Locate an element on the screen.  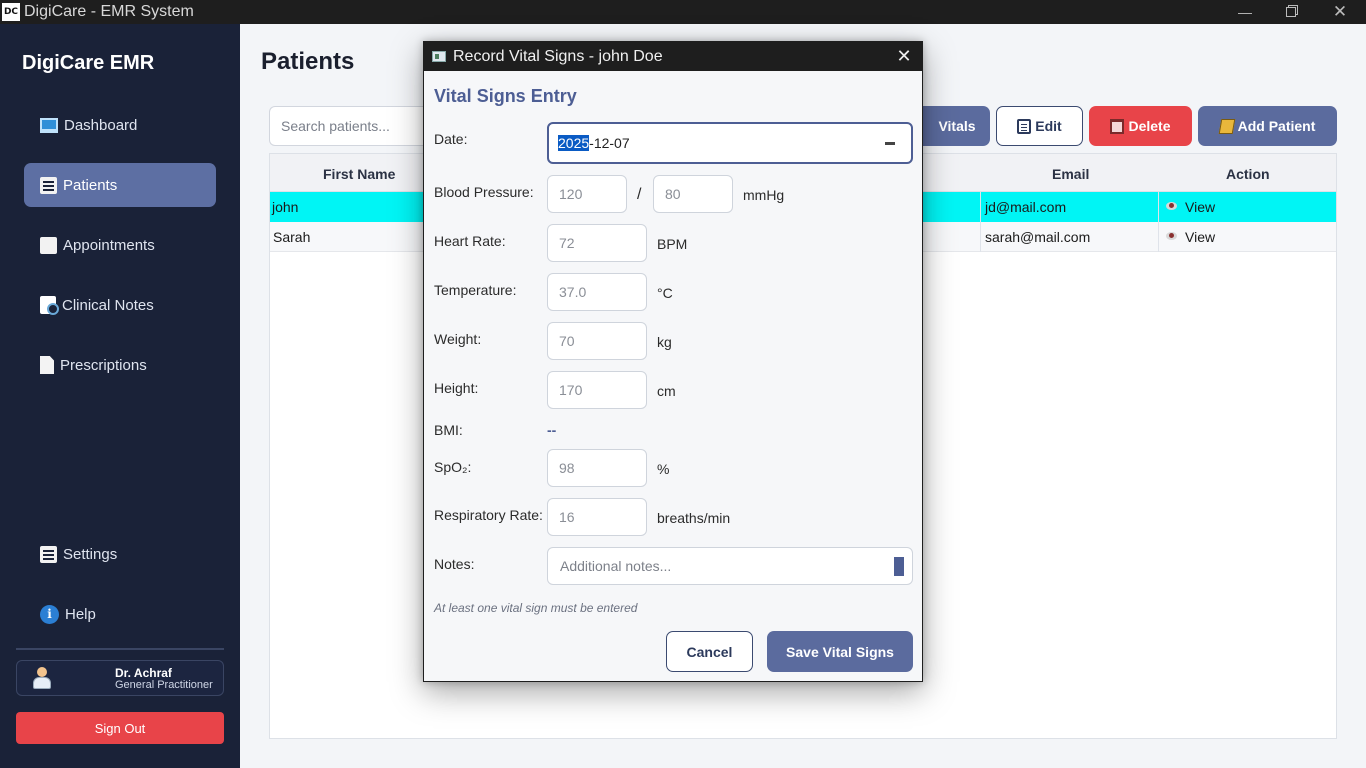
spo2-input: 98 is located at coordinates (597, 468).